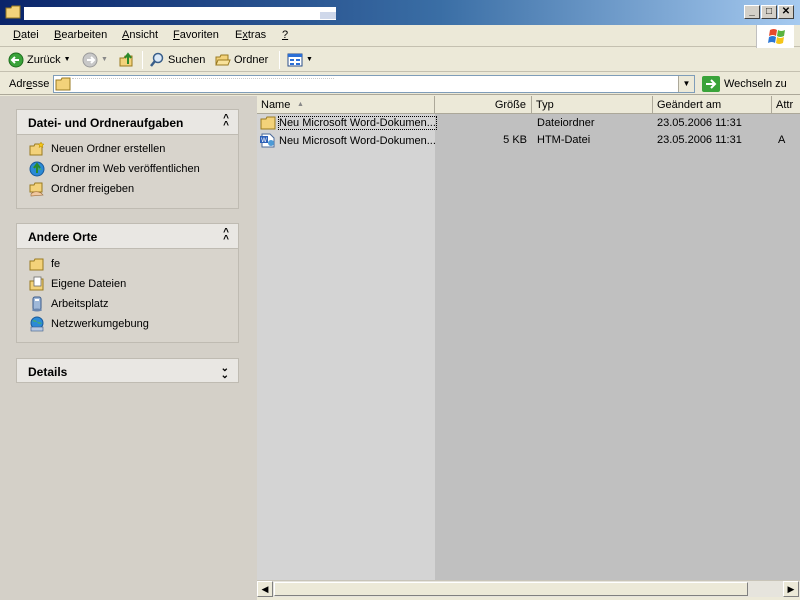 The image size is (800, 600). Describe the element at coordinates (196, 35) in the screenshot. I see `menu-favoriten: Favoriten` at that location.